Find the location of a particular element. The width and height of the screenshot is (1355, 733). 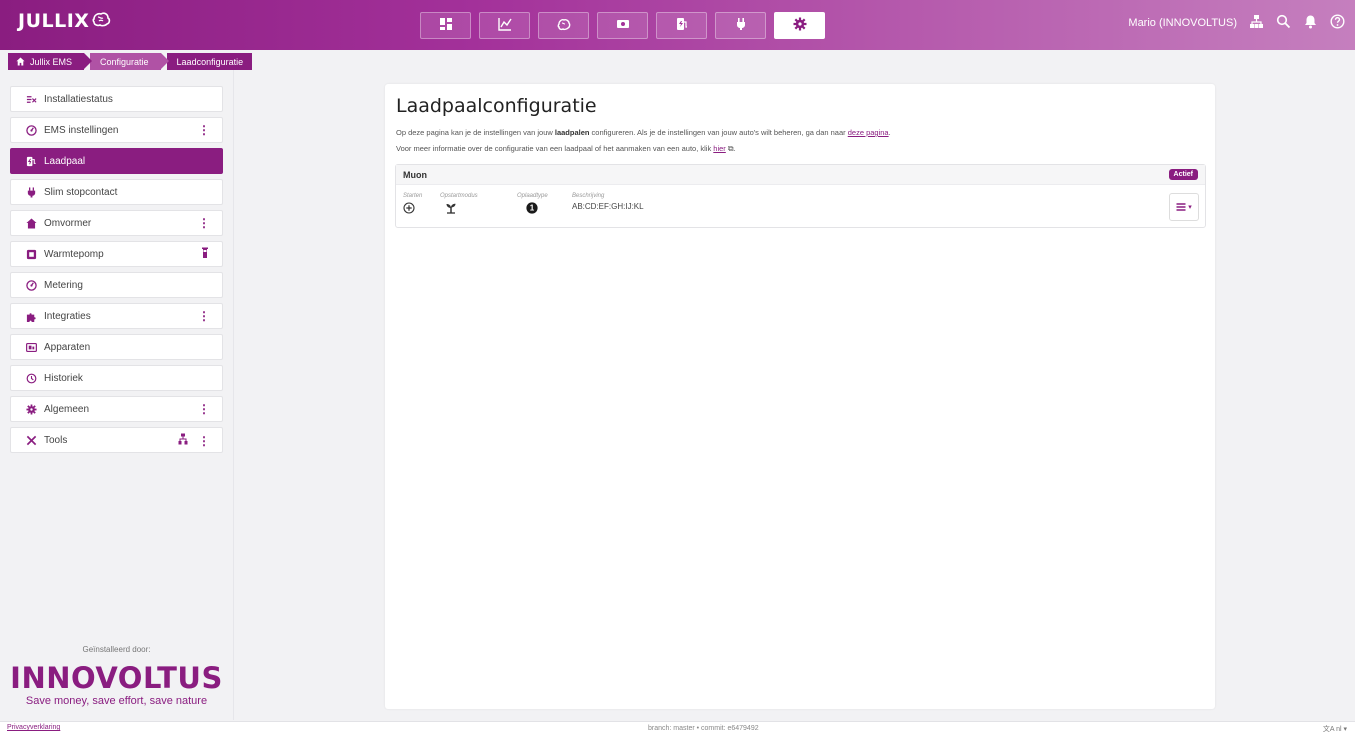

page-title: Laadpaalconfiguratie is located at coordinates (496, 106).